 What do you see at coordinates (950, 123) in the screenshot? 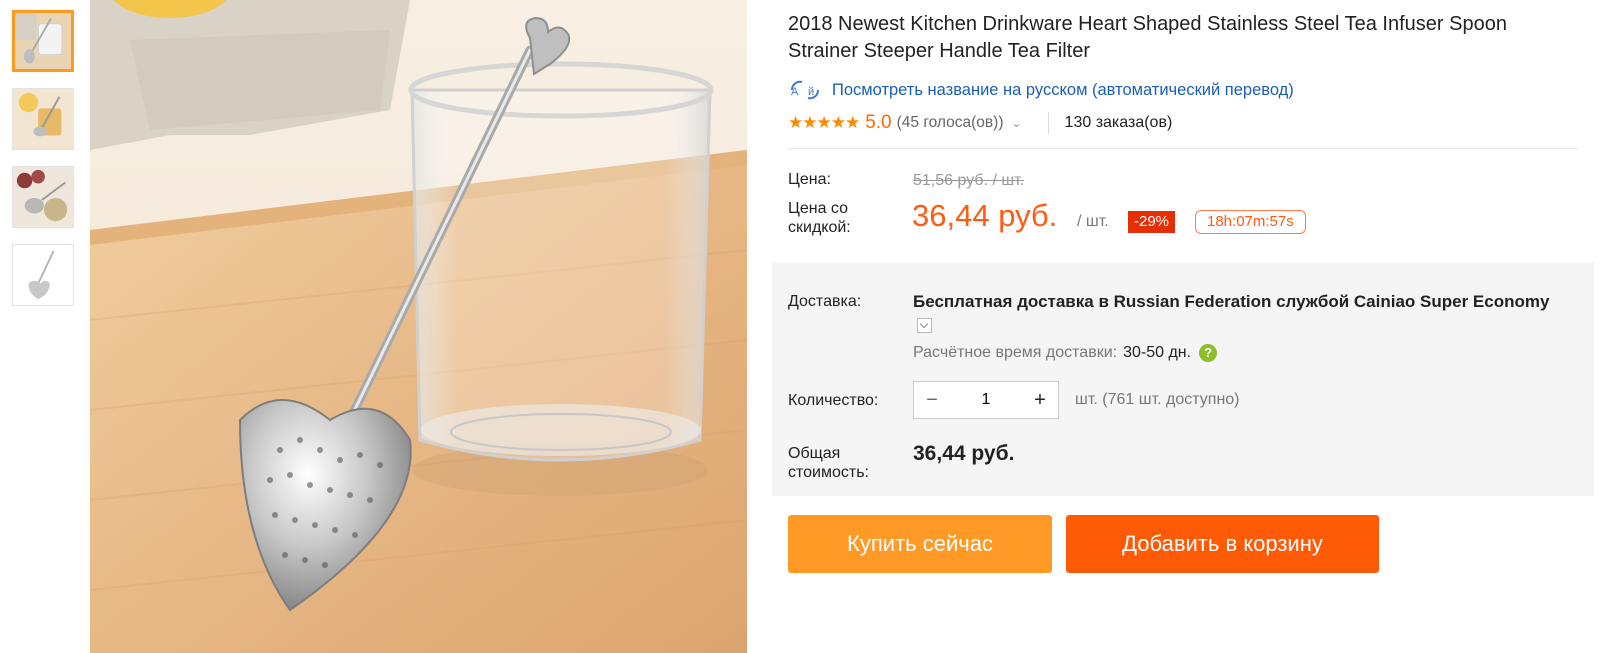
I see `votes-count: (45 голоса(ов))` at bounding box center [950, 123].